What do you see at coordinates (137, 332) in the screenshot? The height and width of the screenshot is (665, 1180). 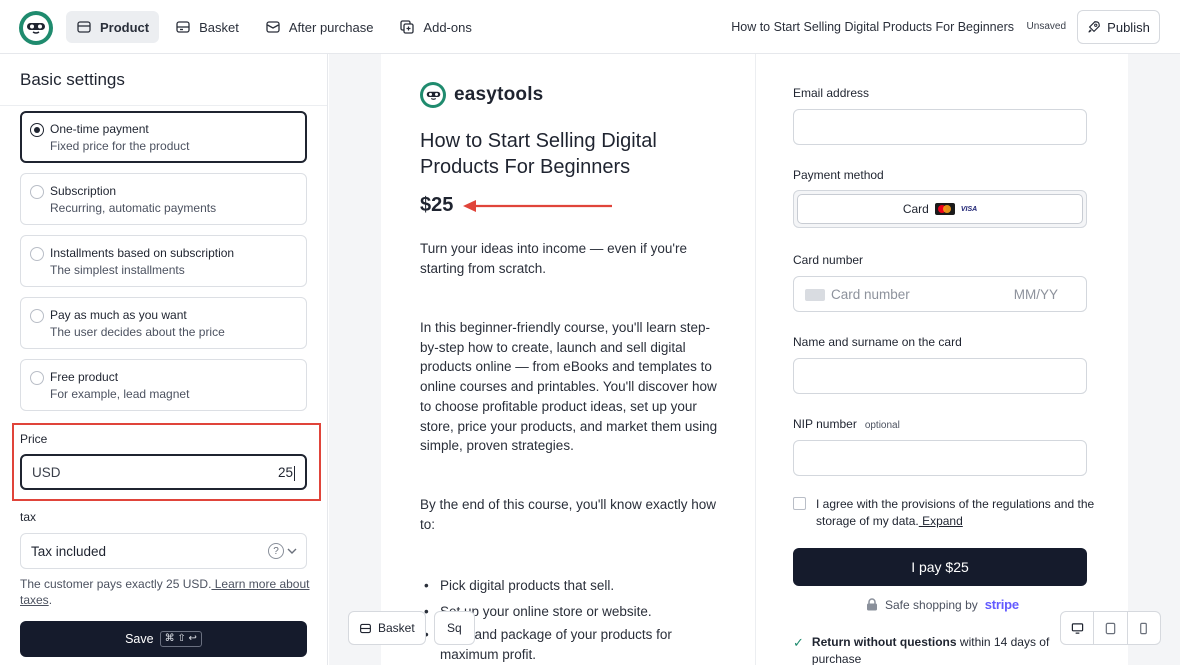 I see `option-subtitle: The user decides about the price` at bounding box center [137, 332].